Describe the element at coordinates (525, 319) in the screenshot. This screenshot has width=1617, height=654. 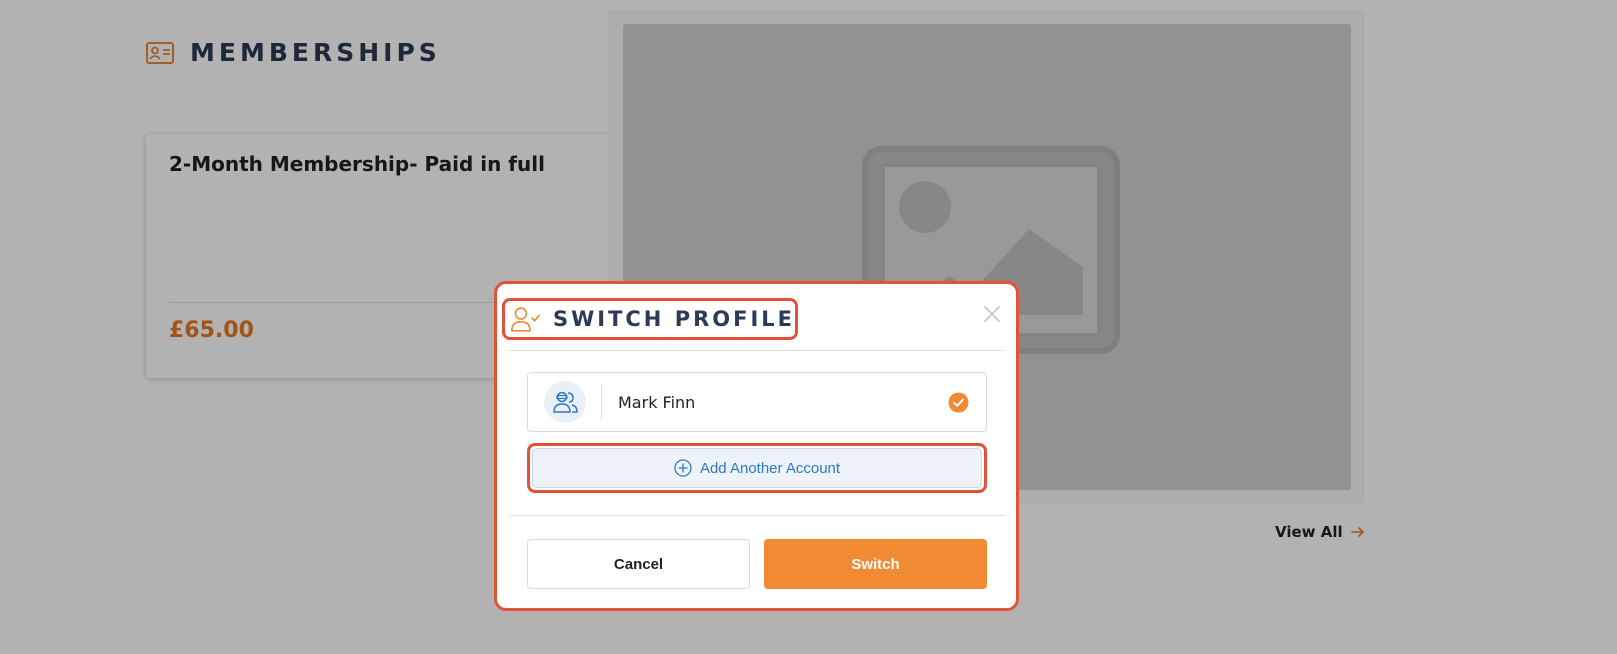
I see `user-check-icon` at that location.